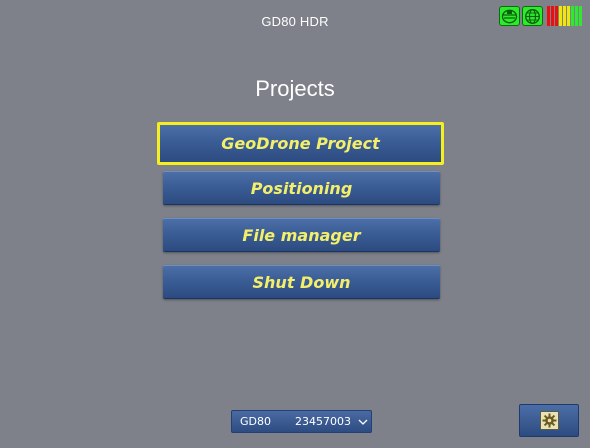 Image resolution: width=590 pixels, height=448 pixels. I want to click on chevron-down-icon, so click(363, 422).